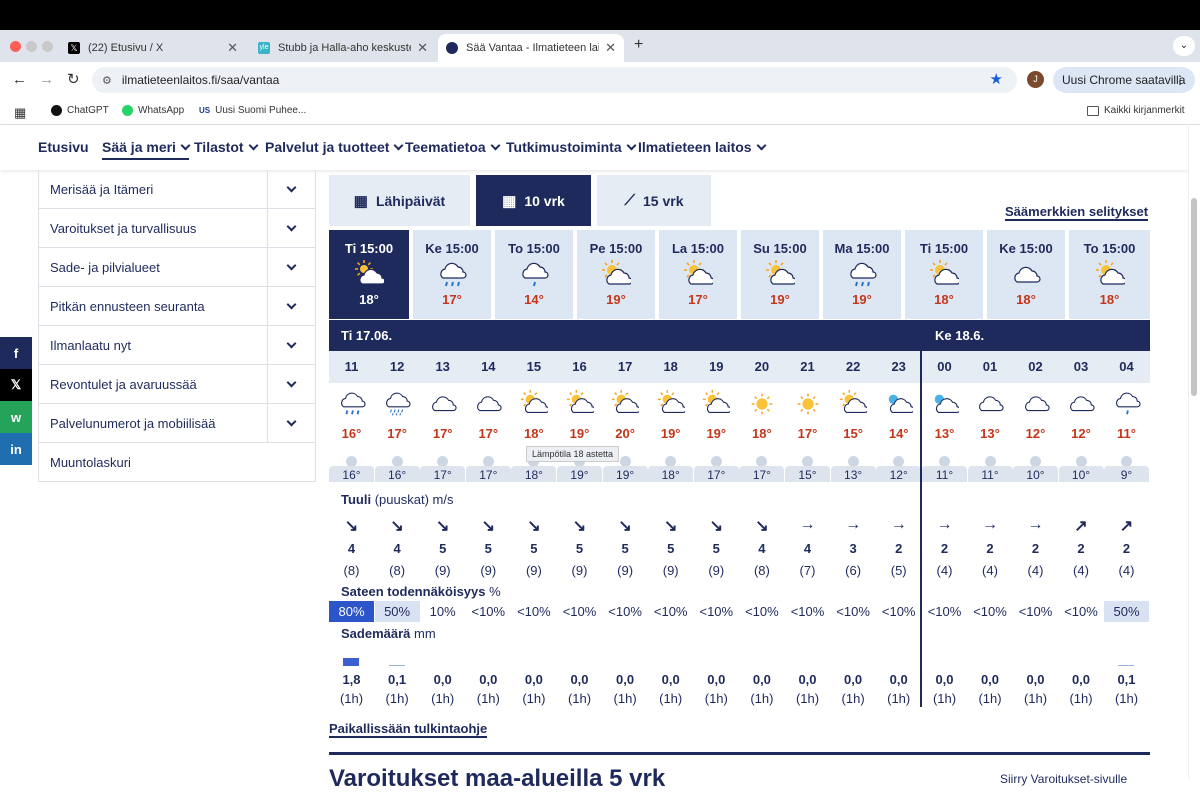 The width and height of the screenshot is (1200, 793). Describe the element at coordinates (20, 113) in the screenshot. I see `apps-grid-icon: ▦` at that location.